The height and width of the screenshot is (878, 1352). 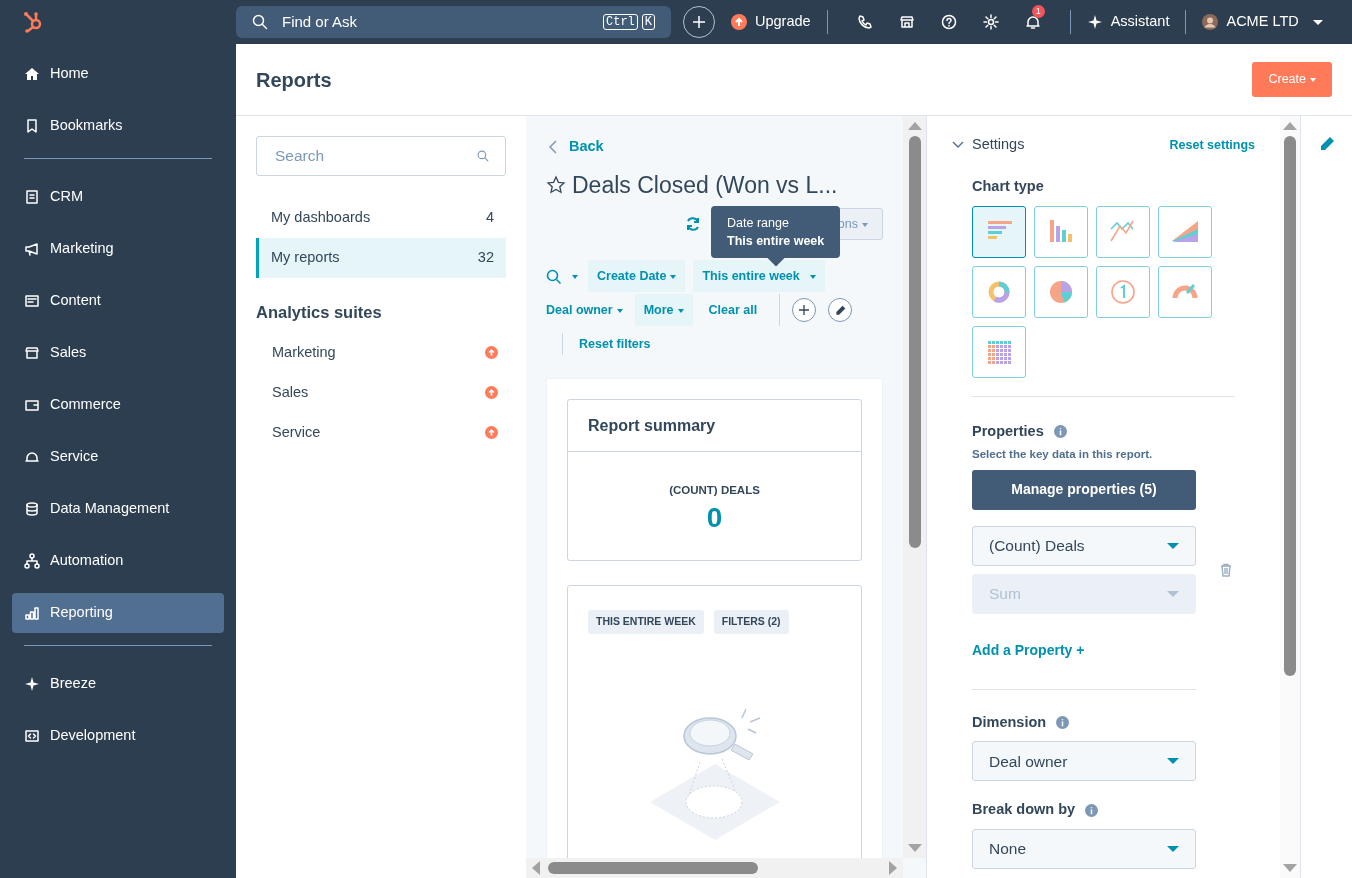 I want to click on sidebar-item: CRM, so click(x=118, y=197).